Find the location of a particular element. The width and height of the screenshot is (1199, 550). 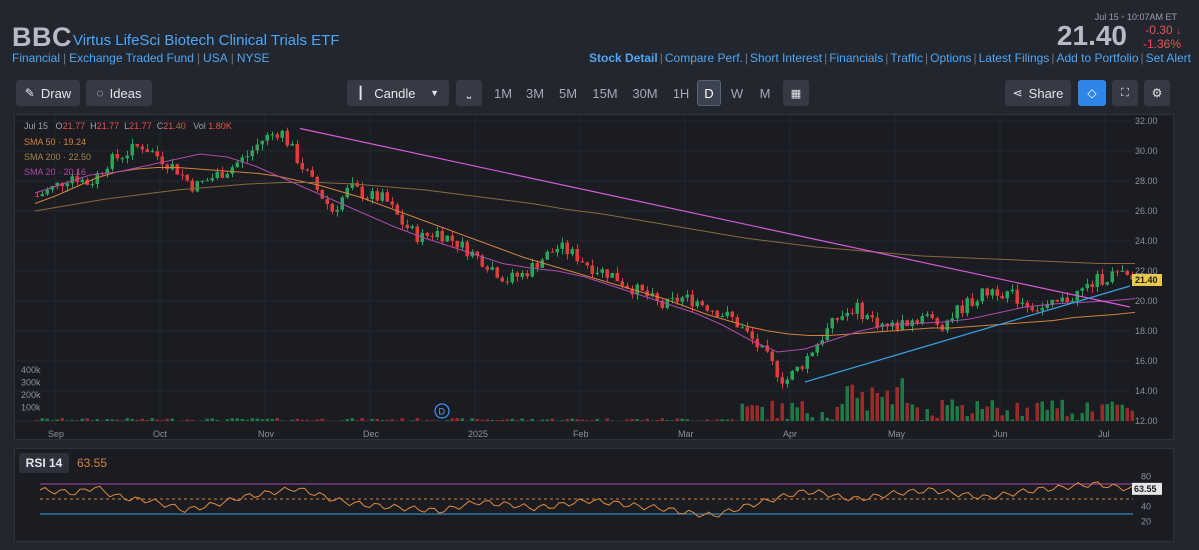

link-options: Options is located at coordinates (950, 58).